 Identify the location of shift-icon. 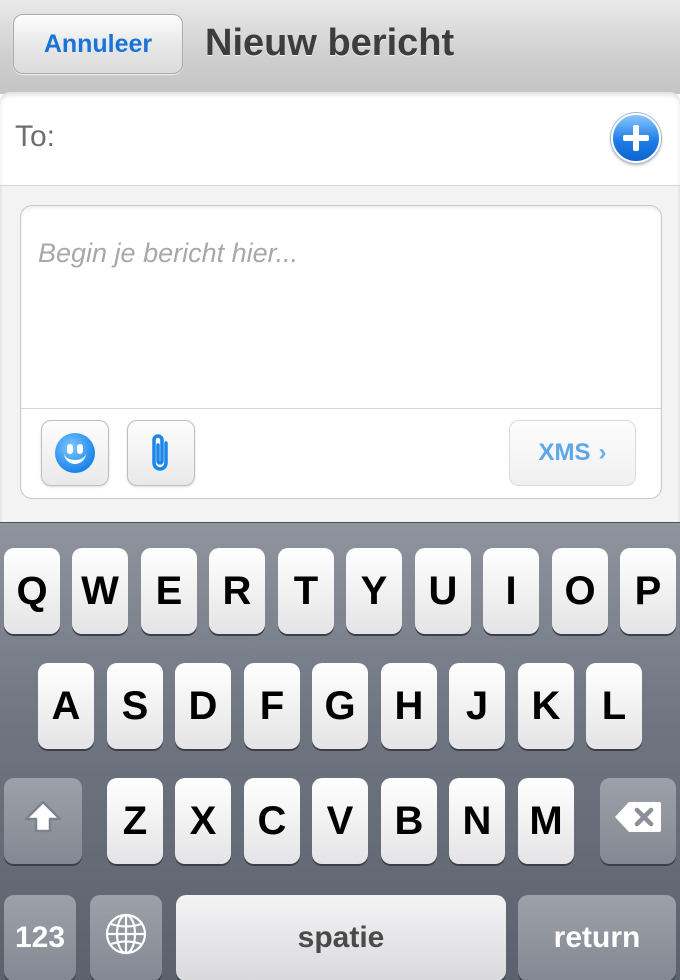
(43, 821).